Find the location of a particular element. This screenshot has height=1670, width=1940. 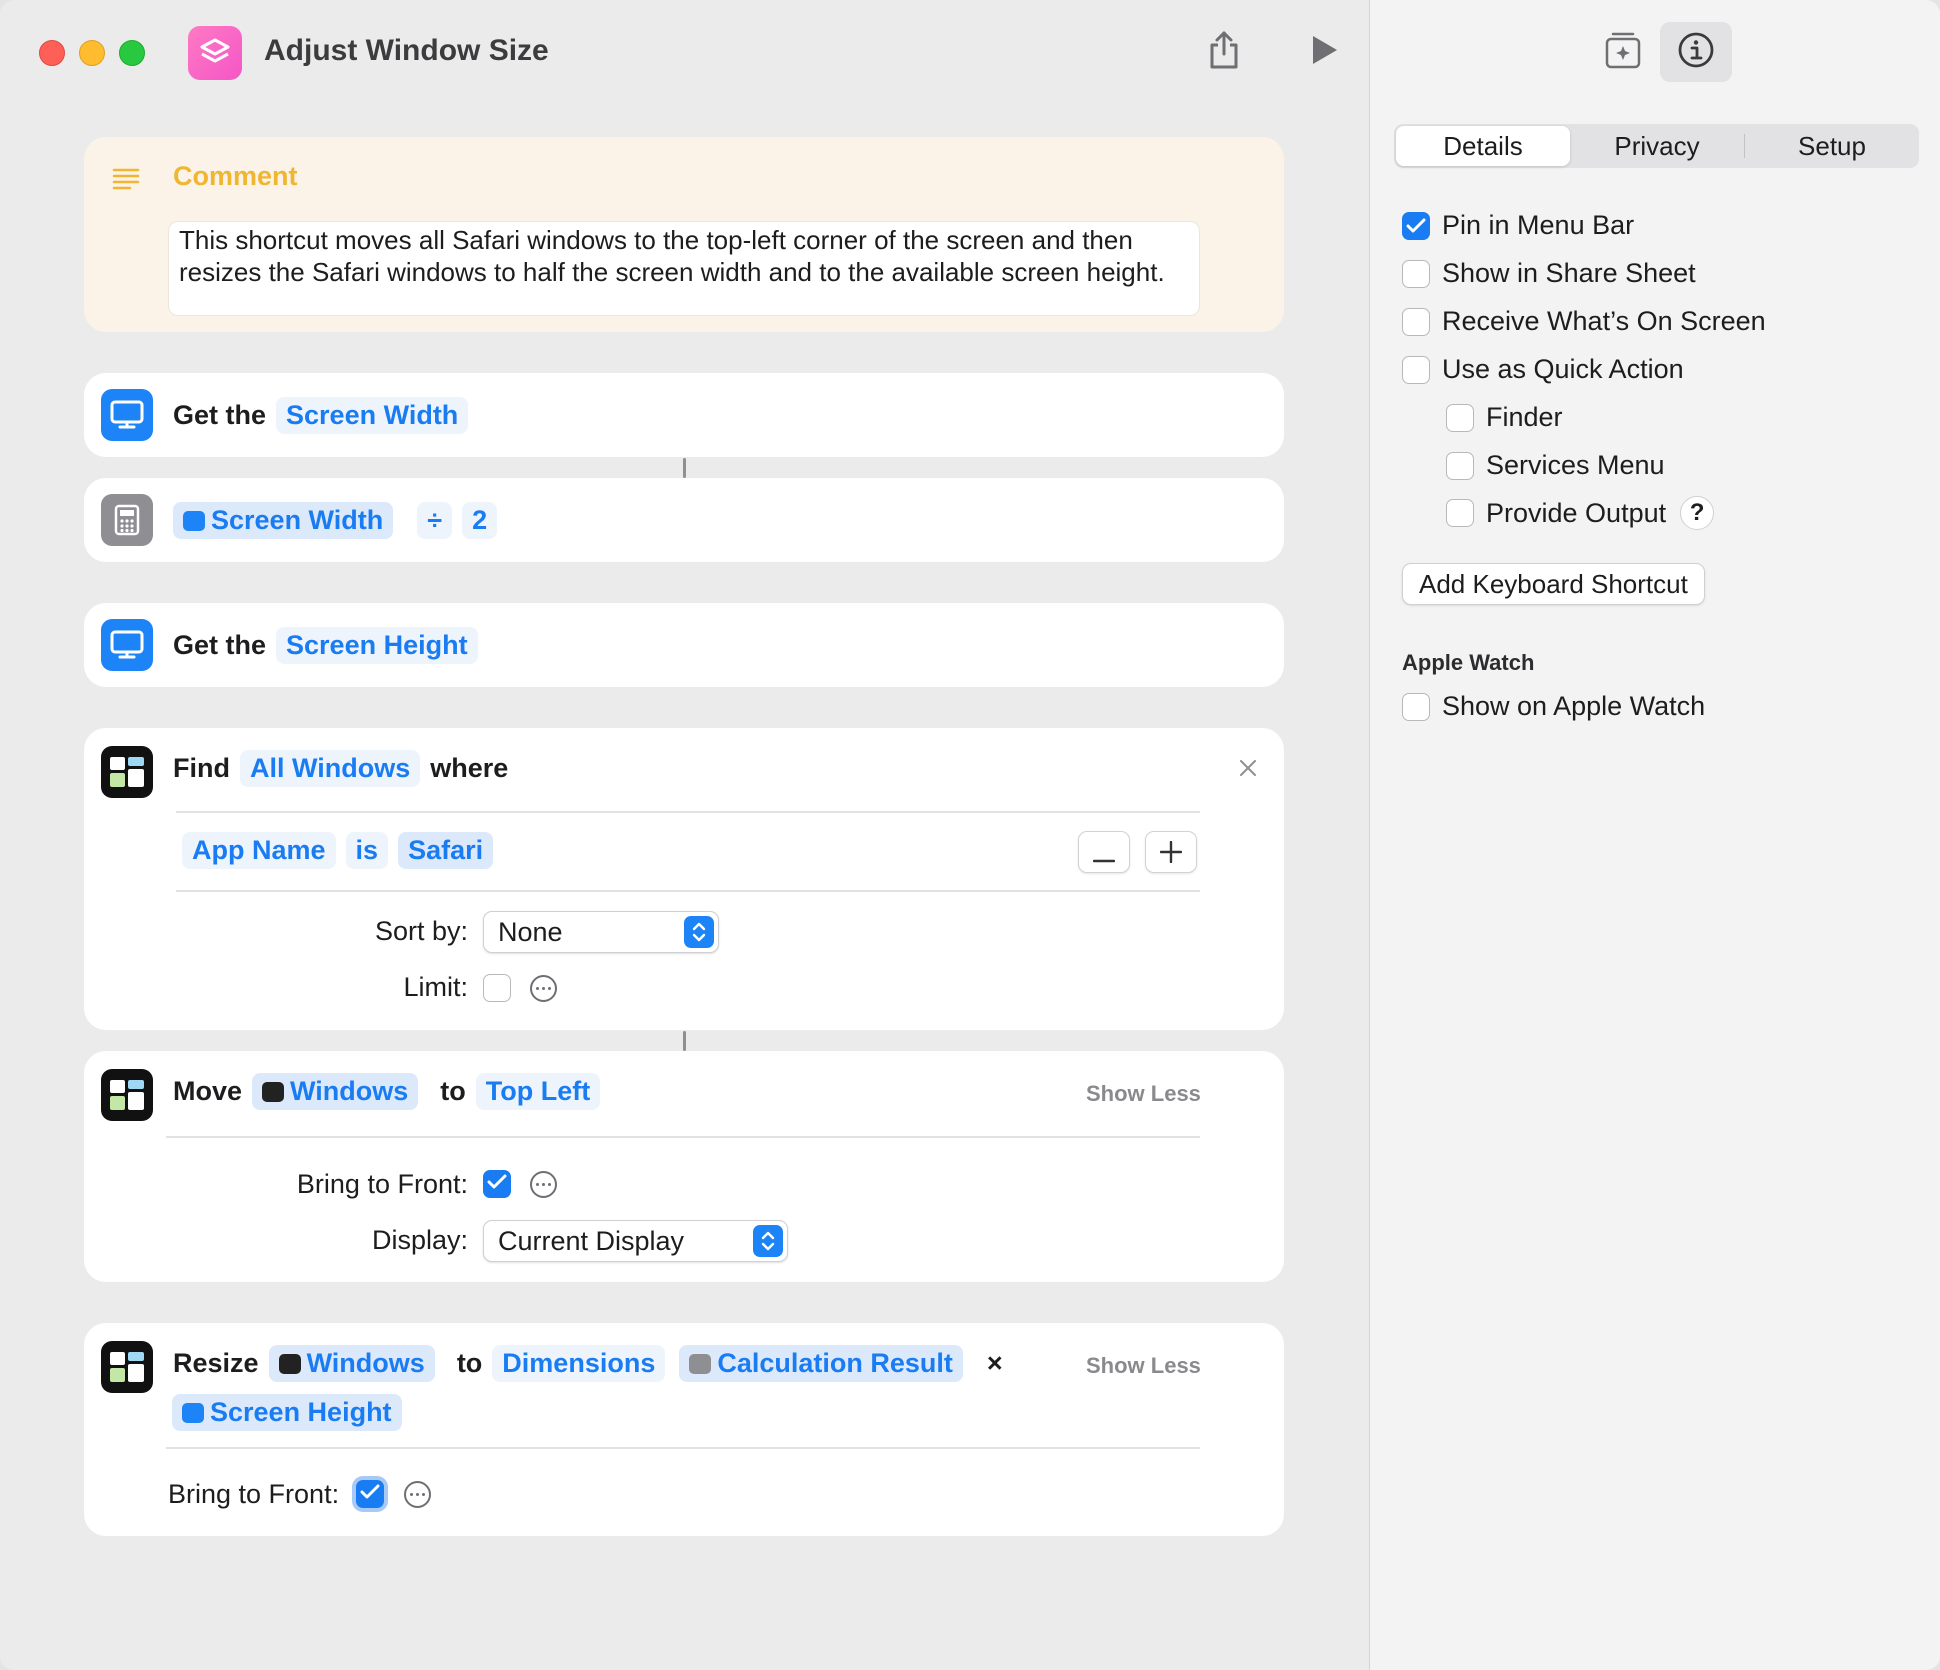

add-keyboard-shortcut-button: Add Keyboard Shortcut is located at coordinates (1553, 584).